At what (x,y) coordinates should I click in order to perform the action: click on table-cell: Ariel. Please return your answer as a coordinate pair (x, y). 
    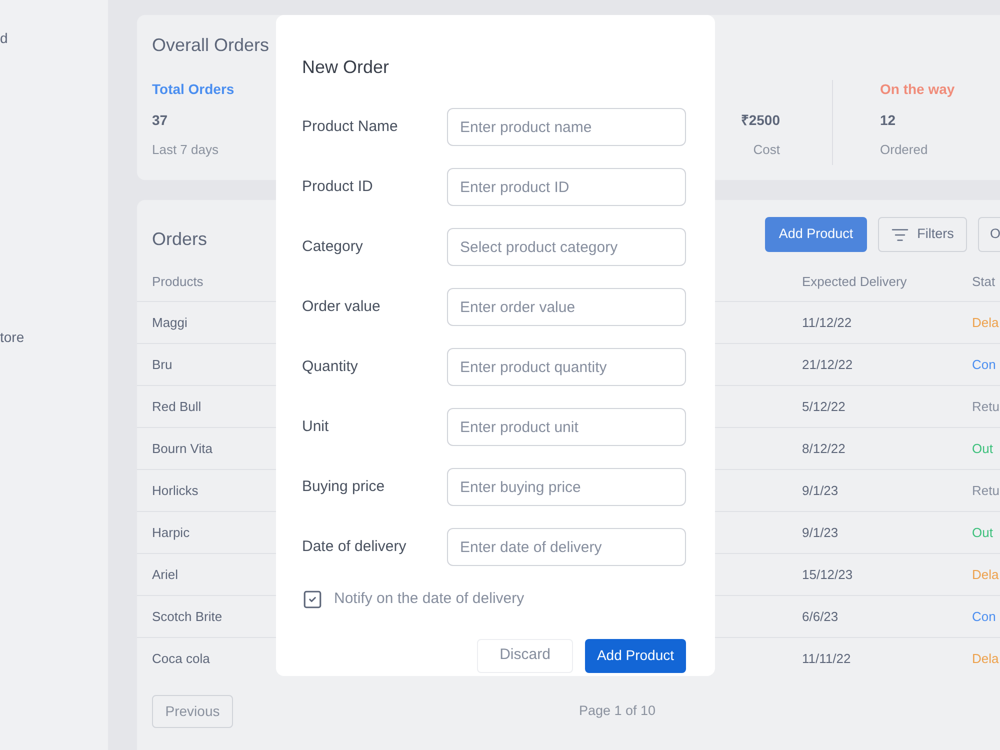
    Looking at the image, I should click on (165, 574).